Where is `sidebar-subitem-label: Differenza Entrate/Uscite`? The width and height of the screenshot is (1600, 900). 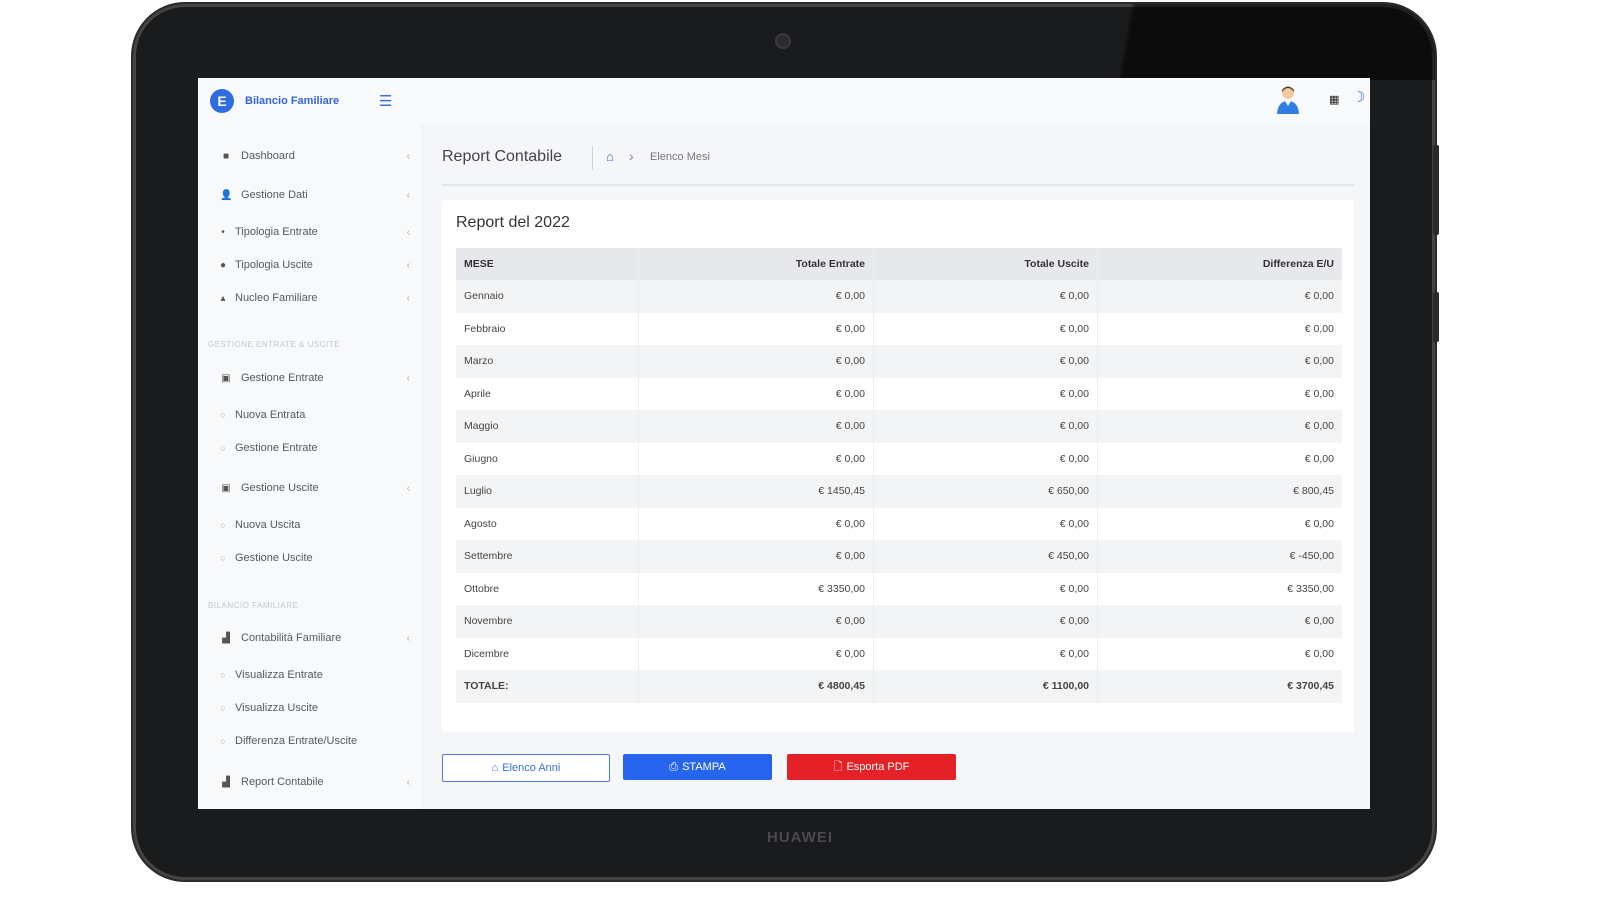
sidebar-subitem-label: Differenza Entrate/Uscite is located at coordinates (296, 741).